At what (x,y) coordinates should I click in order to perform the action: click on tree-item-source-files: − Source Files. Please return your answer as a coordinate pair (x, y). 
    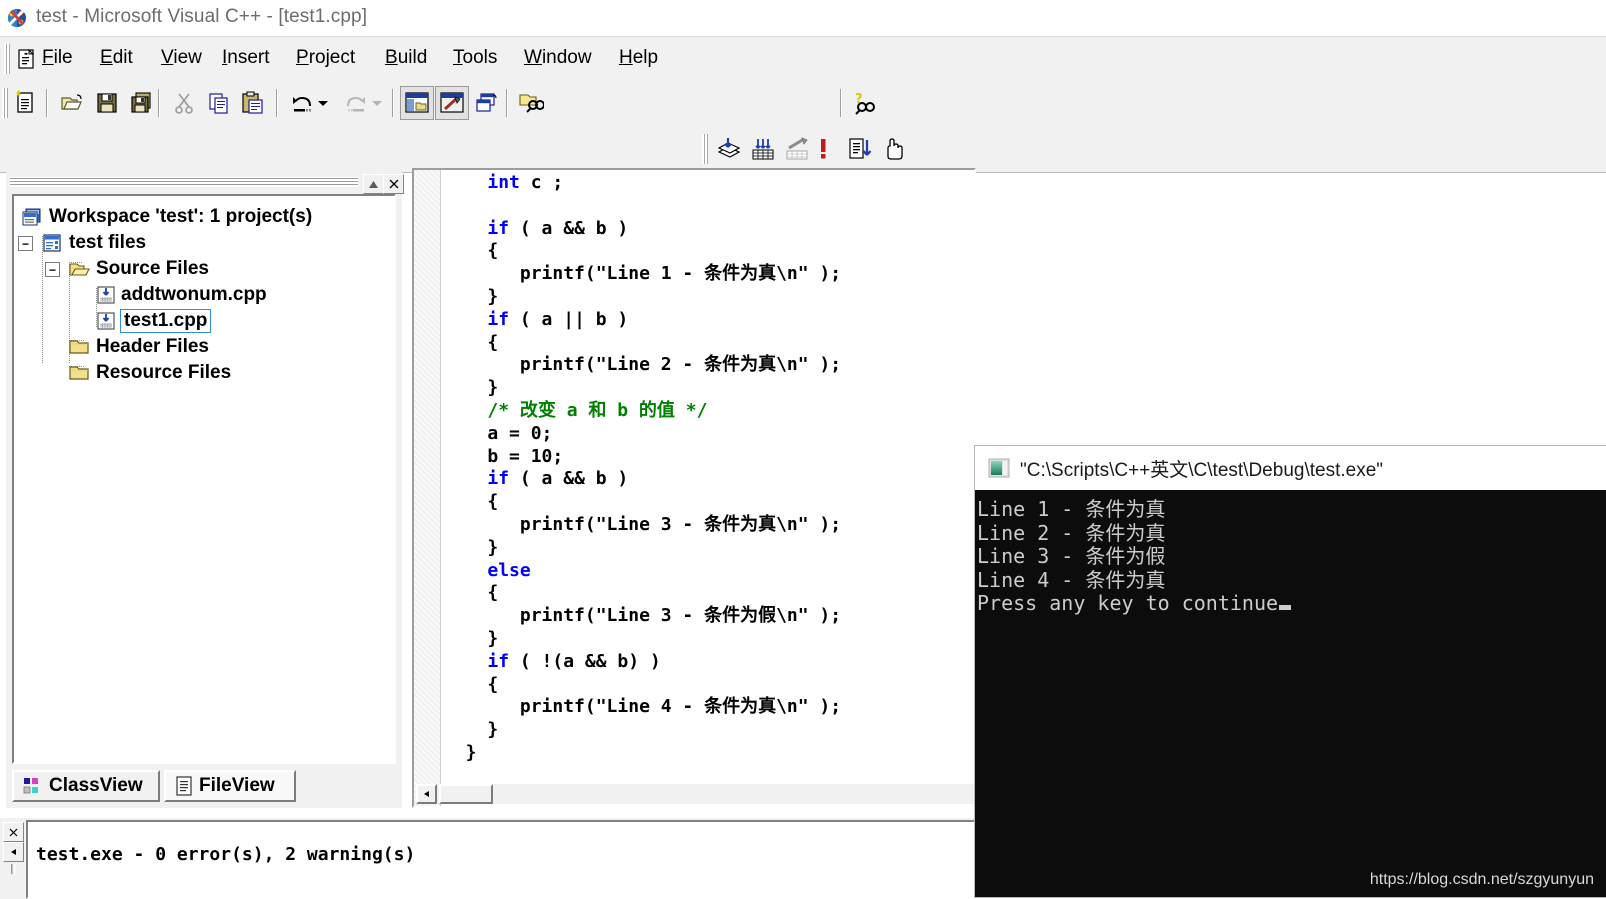
    Looking at the image, I should click on (111, 269).